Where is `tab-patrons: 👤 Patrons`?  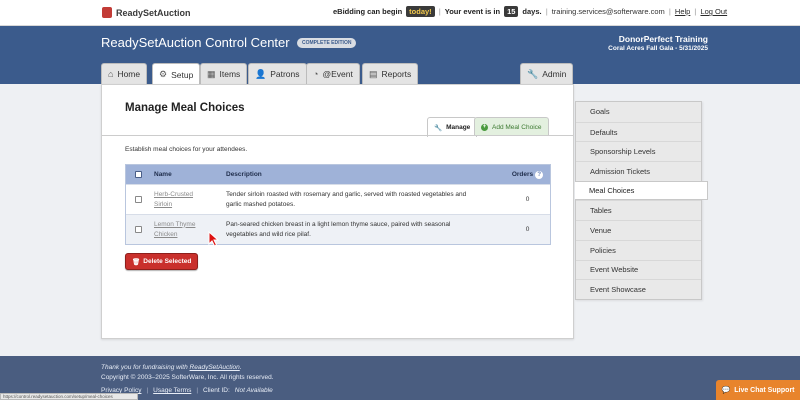
tab-patrons: 👤 Patrons is located at coordinates (277, 73).